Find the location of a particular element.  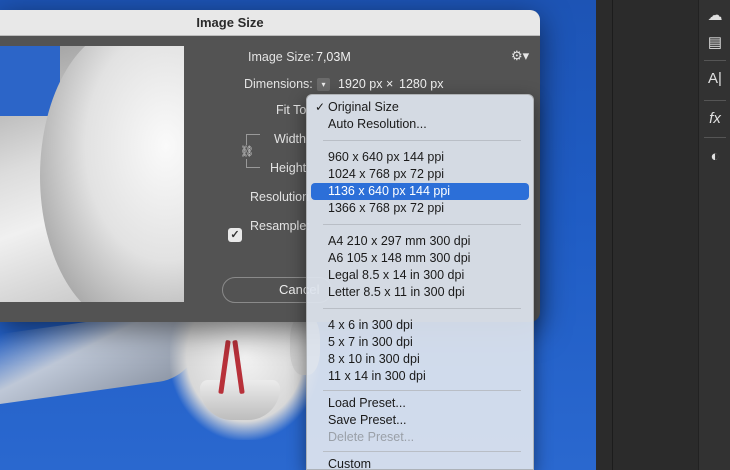

menu-item-custom: Custom is located at coordinates (420, 463).